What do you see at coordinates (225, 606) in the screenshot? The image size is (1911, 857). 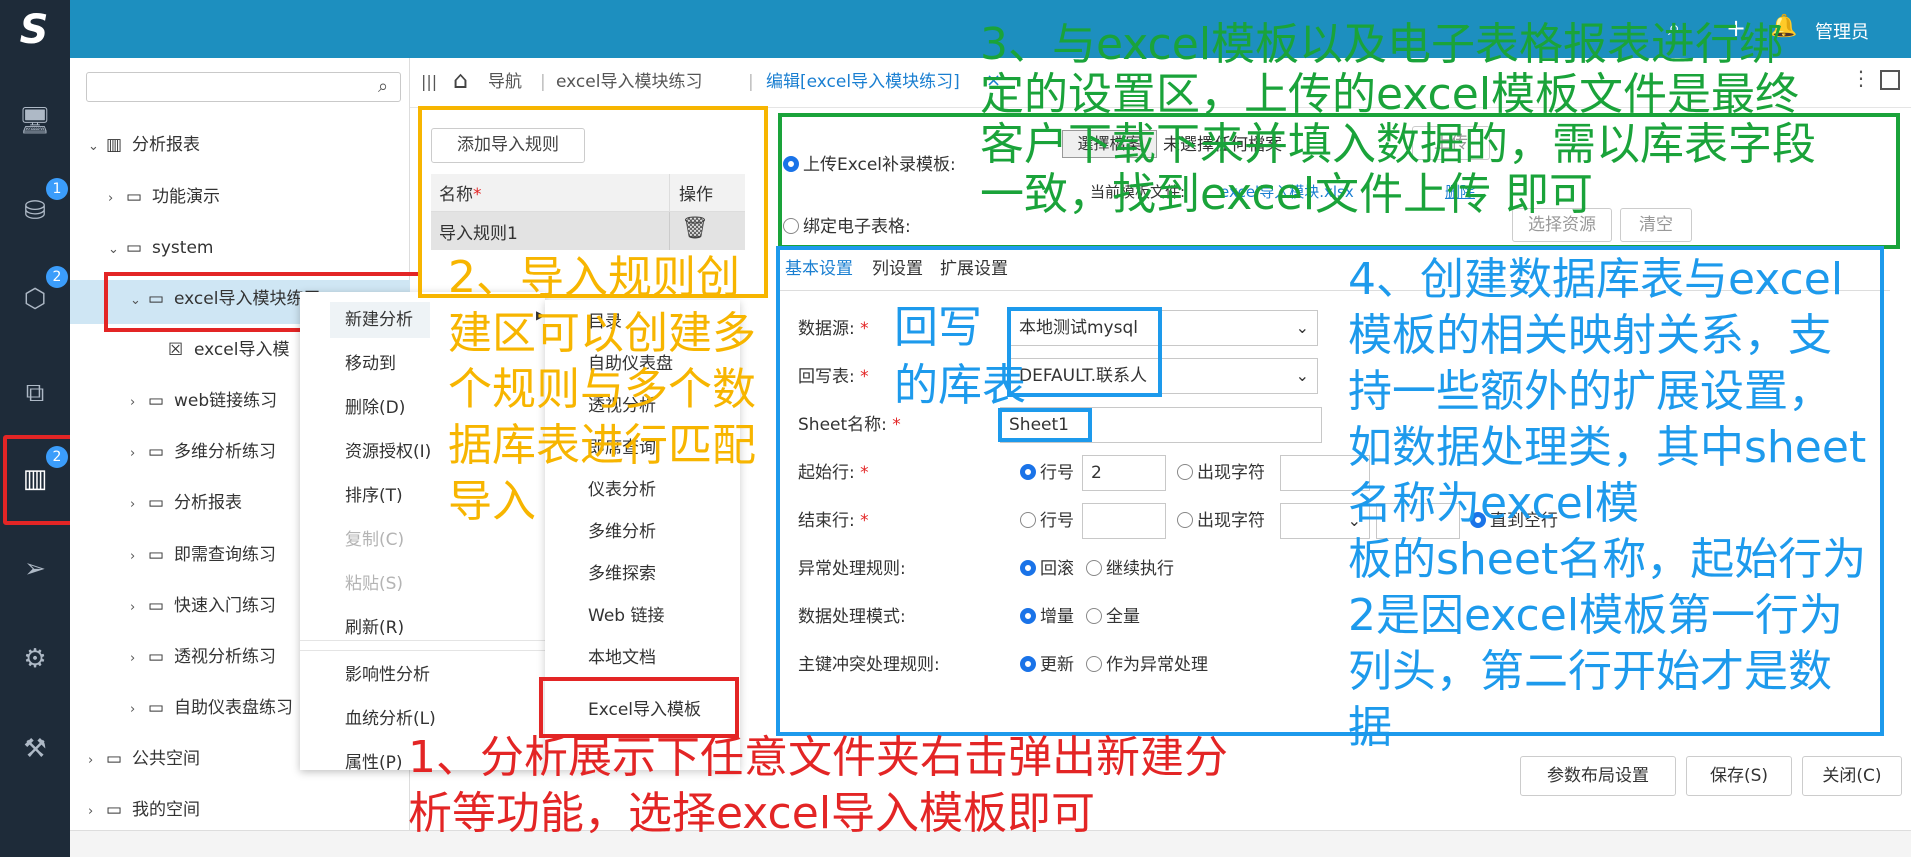 I see `tree-item-label: 快速入门练习` at bounding box center [225, 606].